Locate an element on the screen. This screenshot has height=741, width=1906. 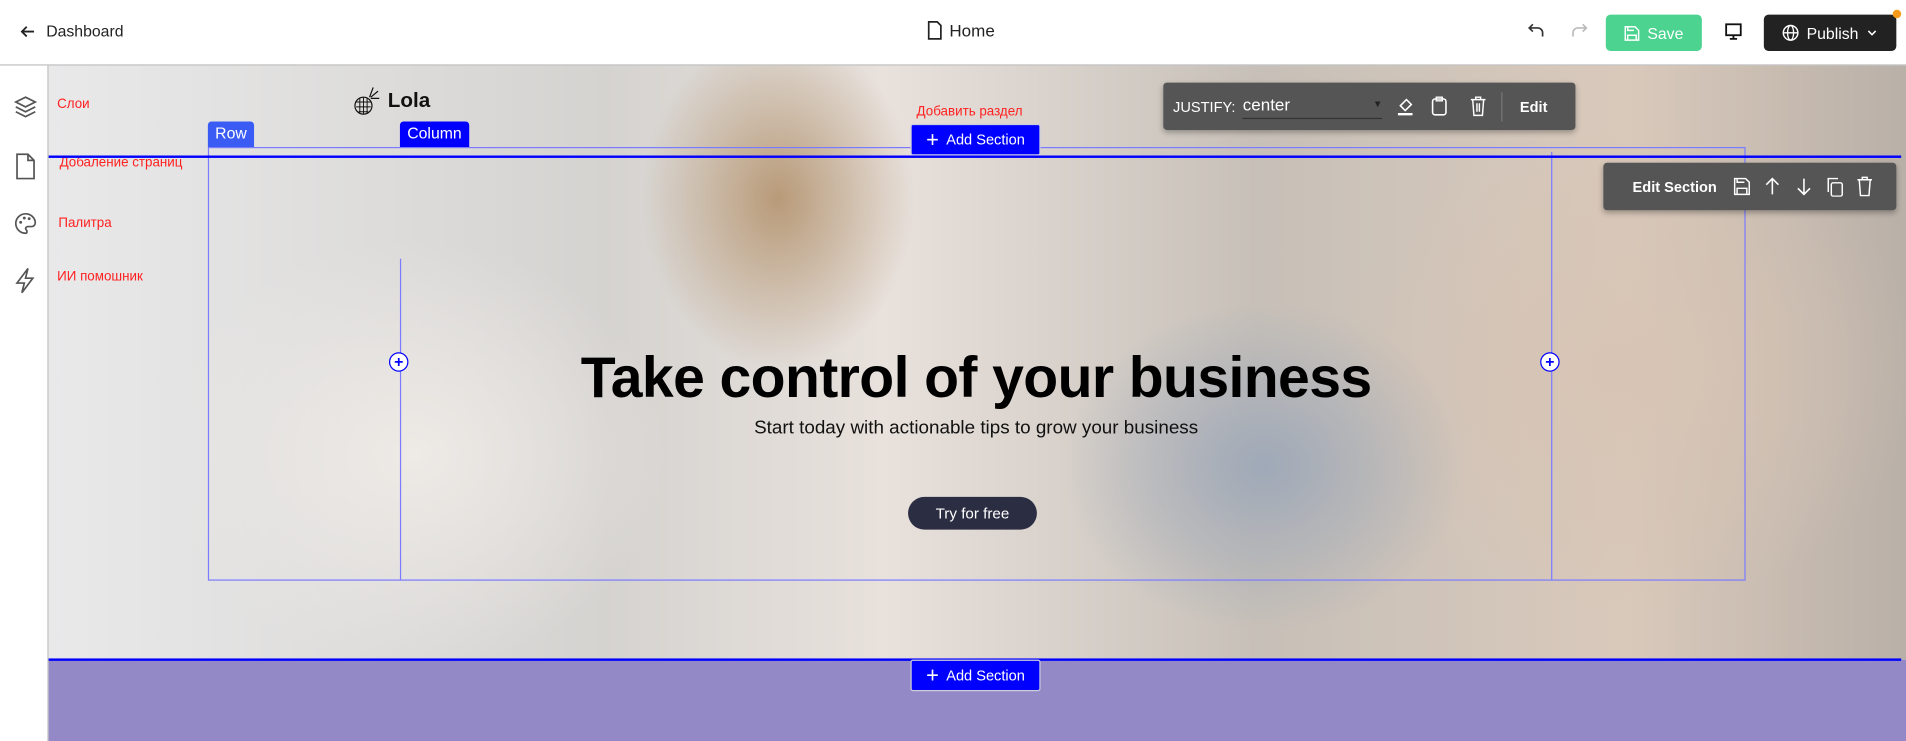
page-title: Home is located at coordinates (960, 30).